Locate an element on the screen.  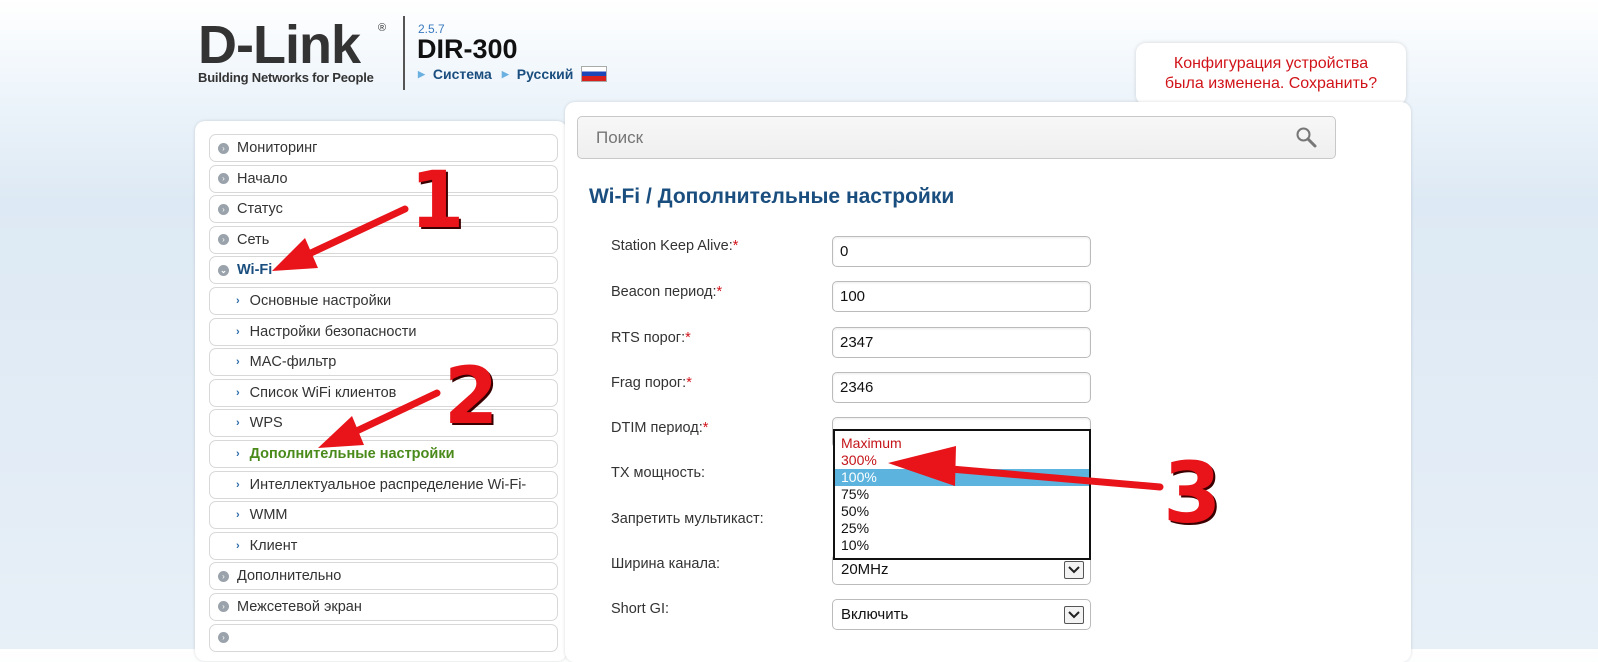
search-bar is located at coordinates (956, 137).